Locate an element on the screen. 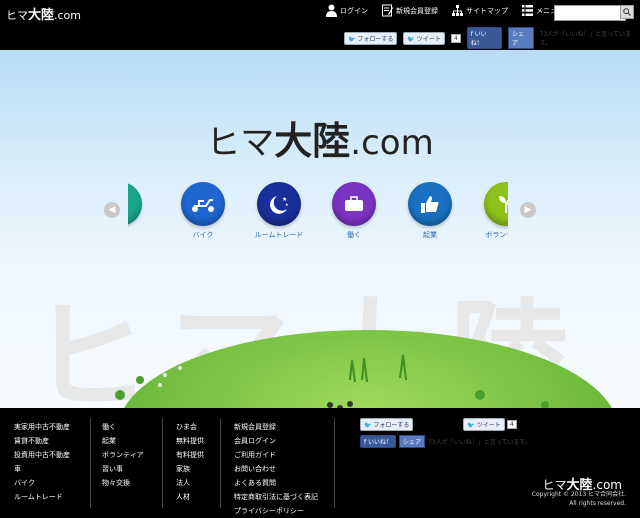 This screenshot has width=640, height=518. footer-column-2: 働く 起業 ボランティア 習い事 物々交換 is located at coordinates (123, 455).